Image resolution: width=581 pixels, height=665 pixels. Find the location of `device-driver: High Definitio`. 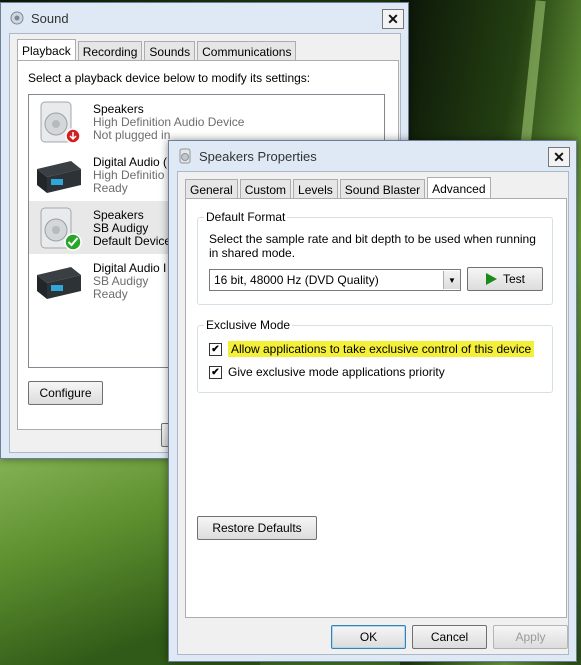

device-driver: High Definitio is located at coordinates (129, 175).